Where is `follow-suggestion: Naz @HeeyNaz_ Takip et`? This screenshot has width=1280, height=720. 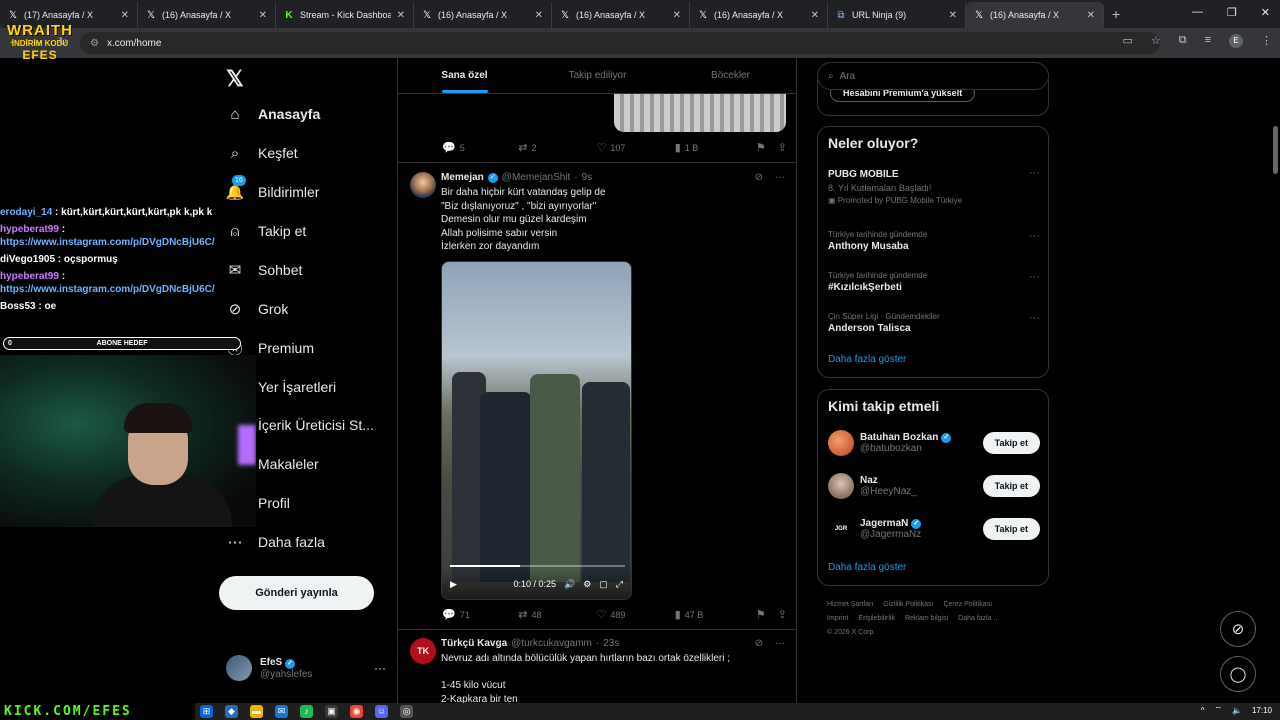 follow-suggestion: Naz @HeeyNaz_ Takip et is located at coordinates (934, 486).